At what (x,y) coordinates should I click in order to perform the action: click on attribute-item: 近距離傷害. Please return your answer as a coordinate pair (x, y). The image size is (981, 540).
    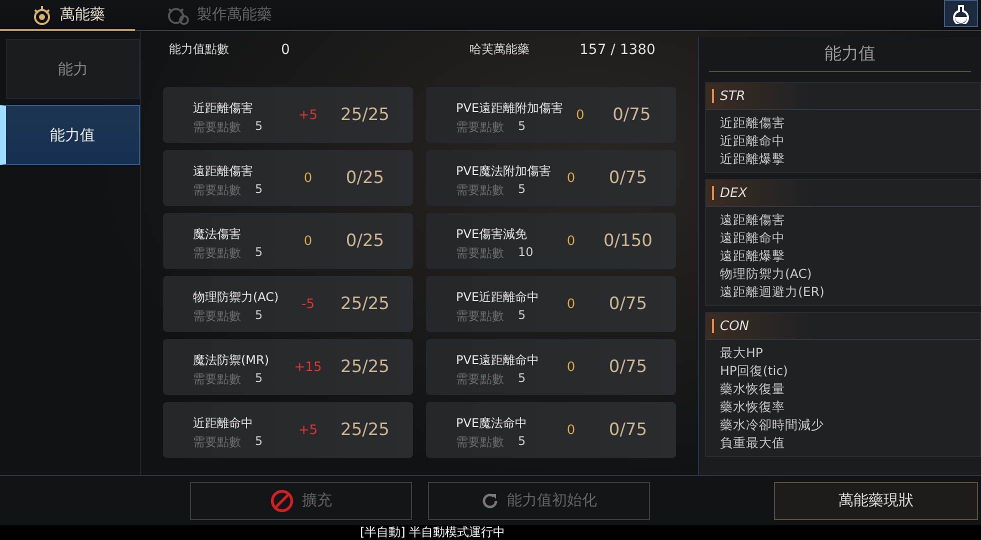
    Looking at the image, I should click on (753, 123).